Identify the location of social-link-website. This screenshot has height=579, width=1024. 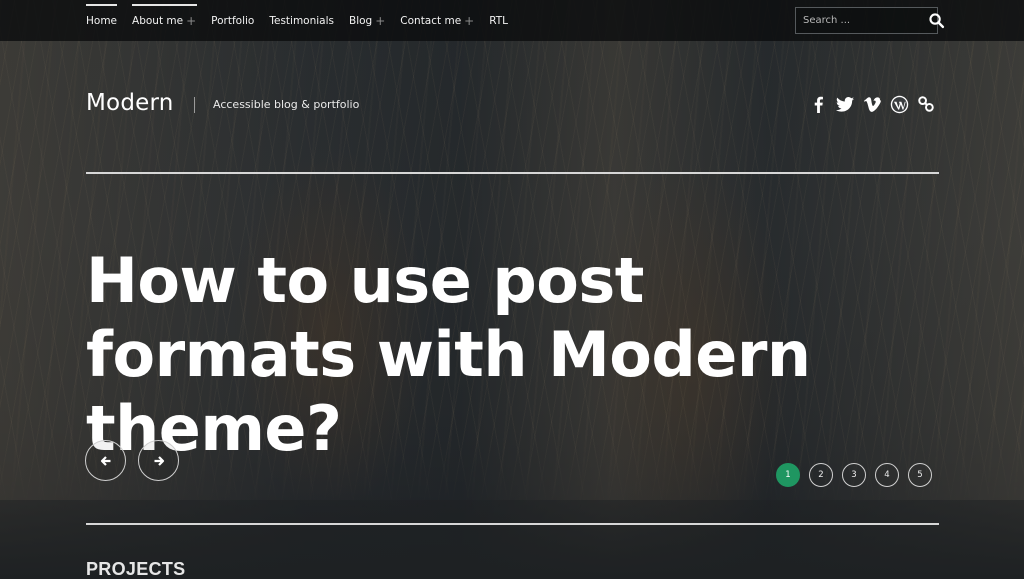
(926, 104).